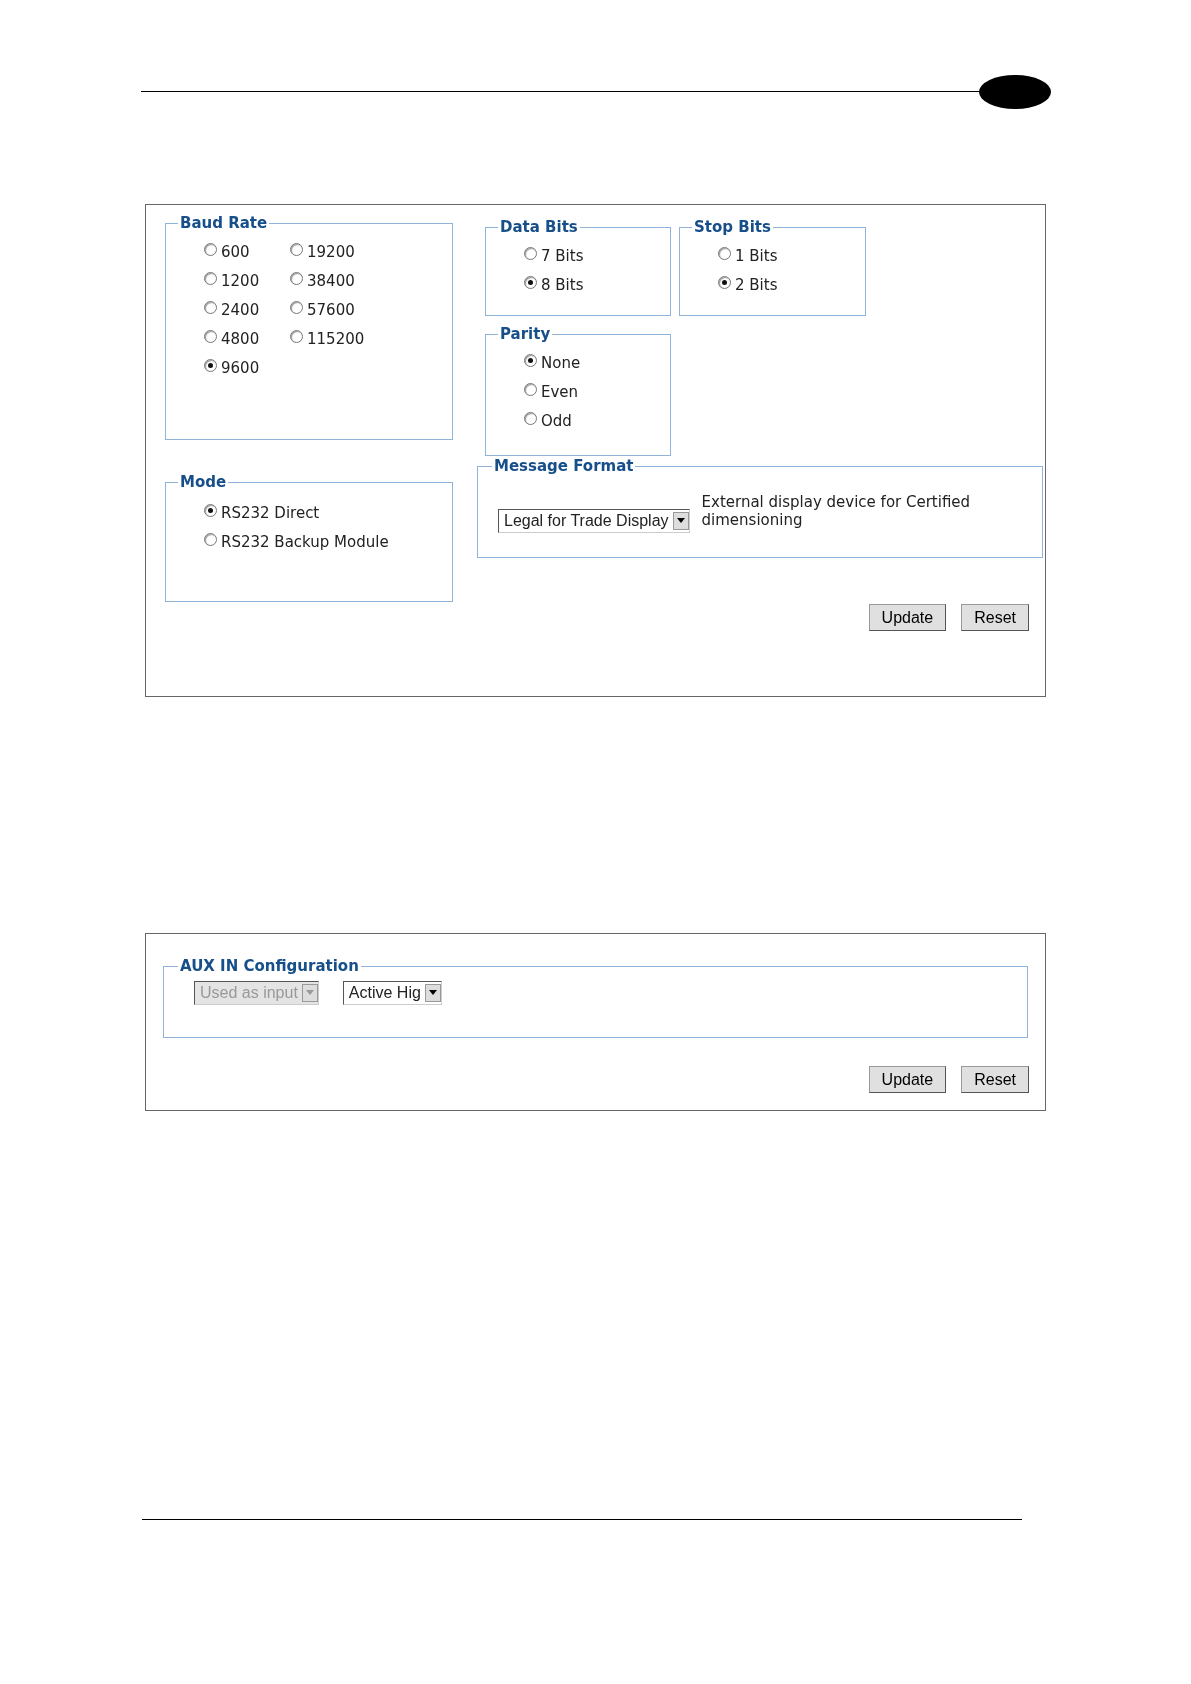 This screenshot has width=1191, height=1684. I want to click on dropdown-select: Active Hig, so click(392, 992).